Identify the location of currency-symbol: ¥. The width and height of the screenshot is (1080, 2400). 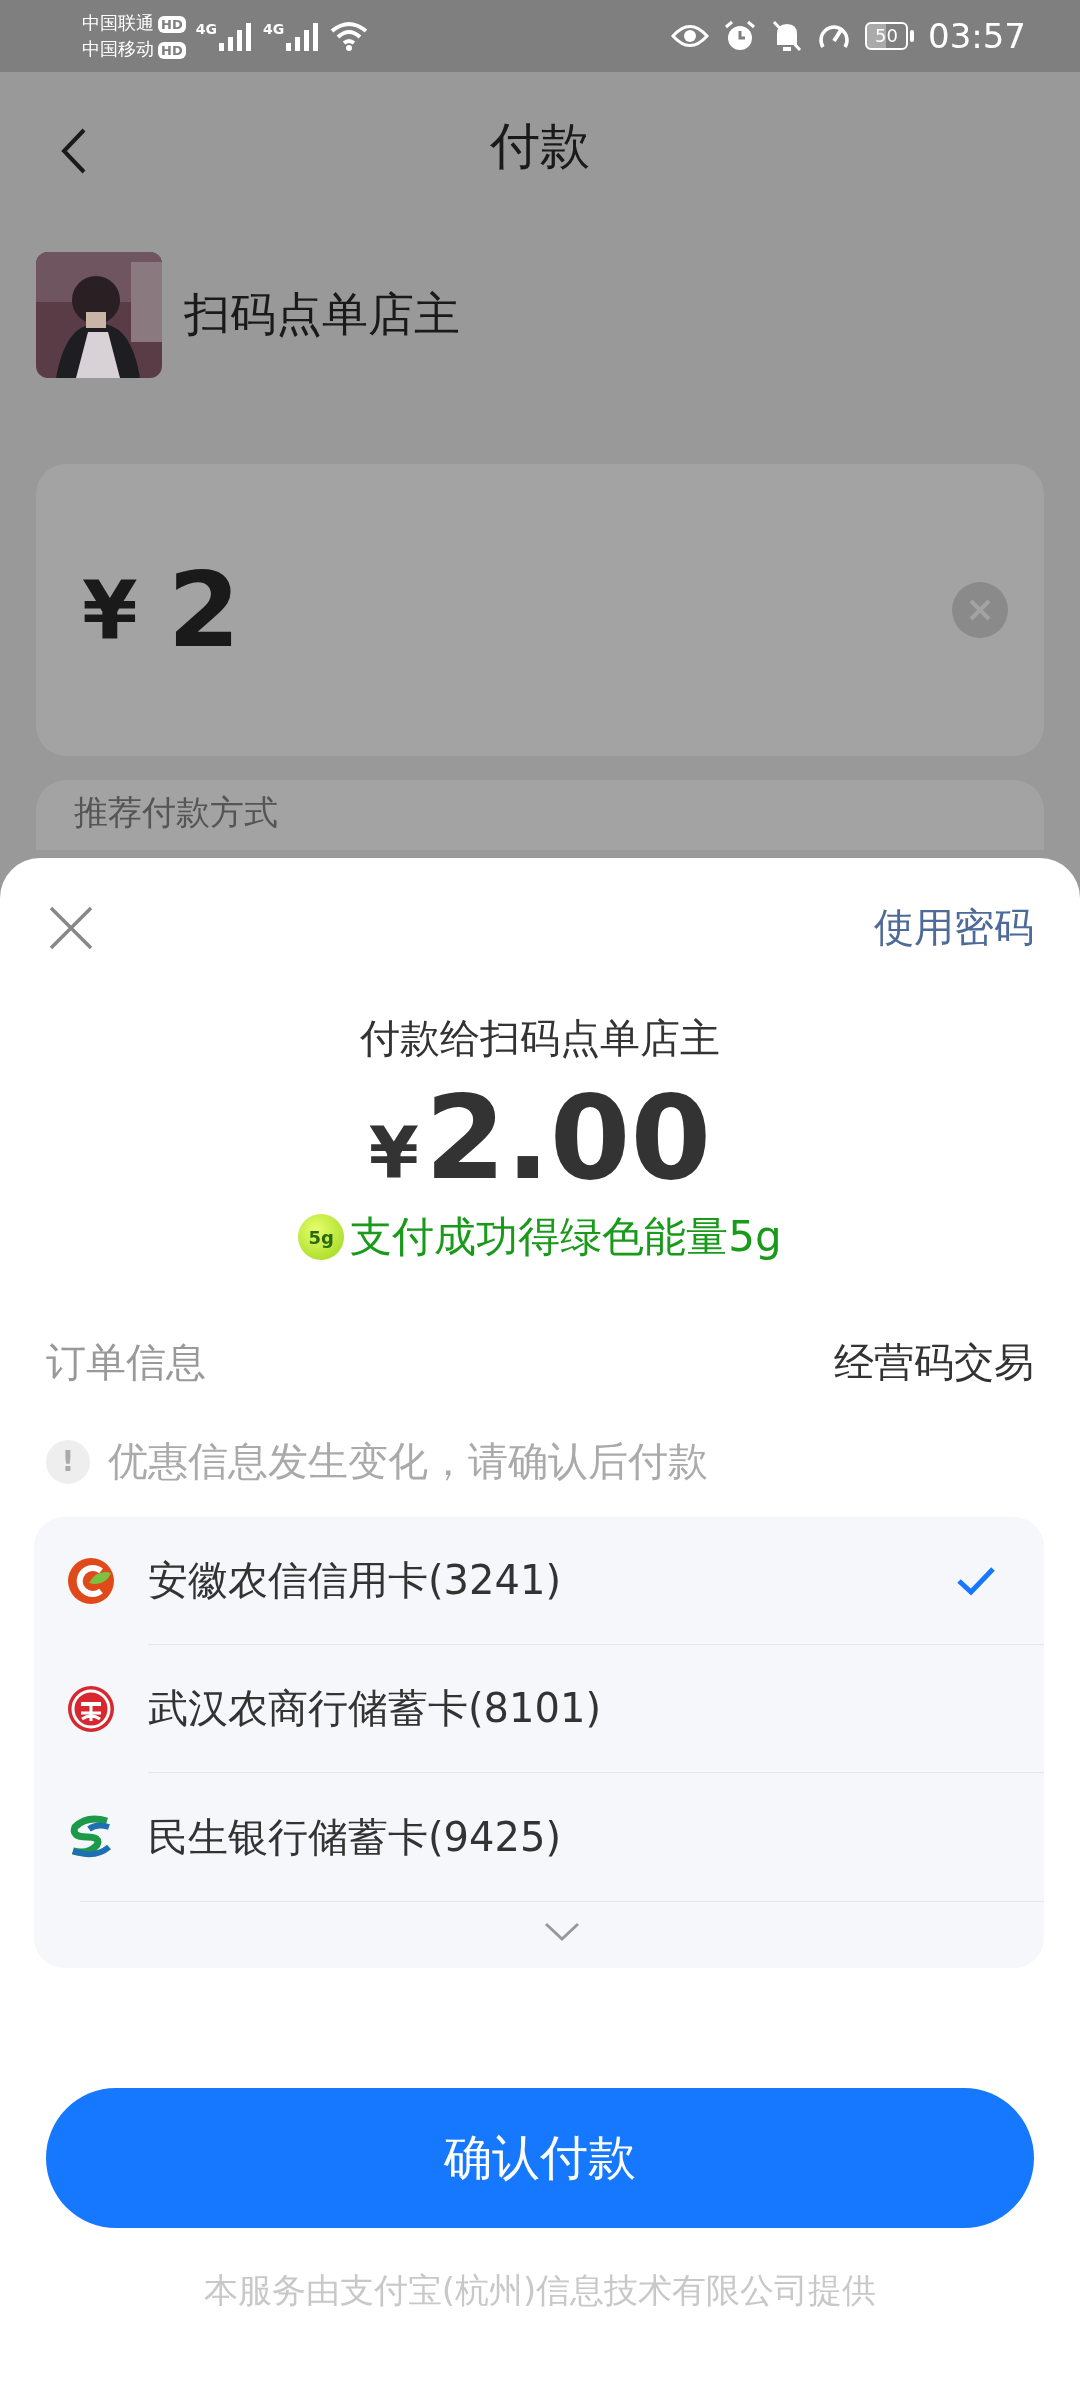
(393, 1153).